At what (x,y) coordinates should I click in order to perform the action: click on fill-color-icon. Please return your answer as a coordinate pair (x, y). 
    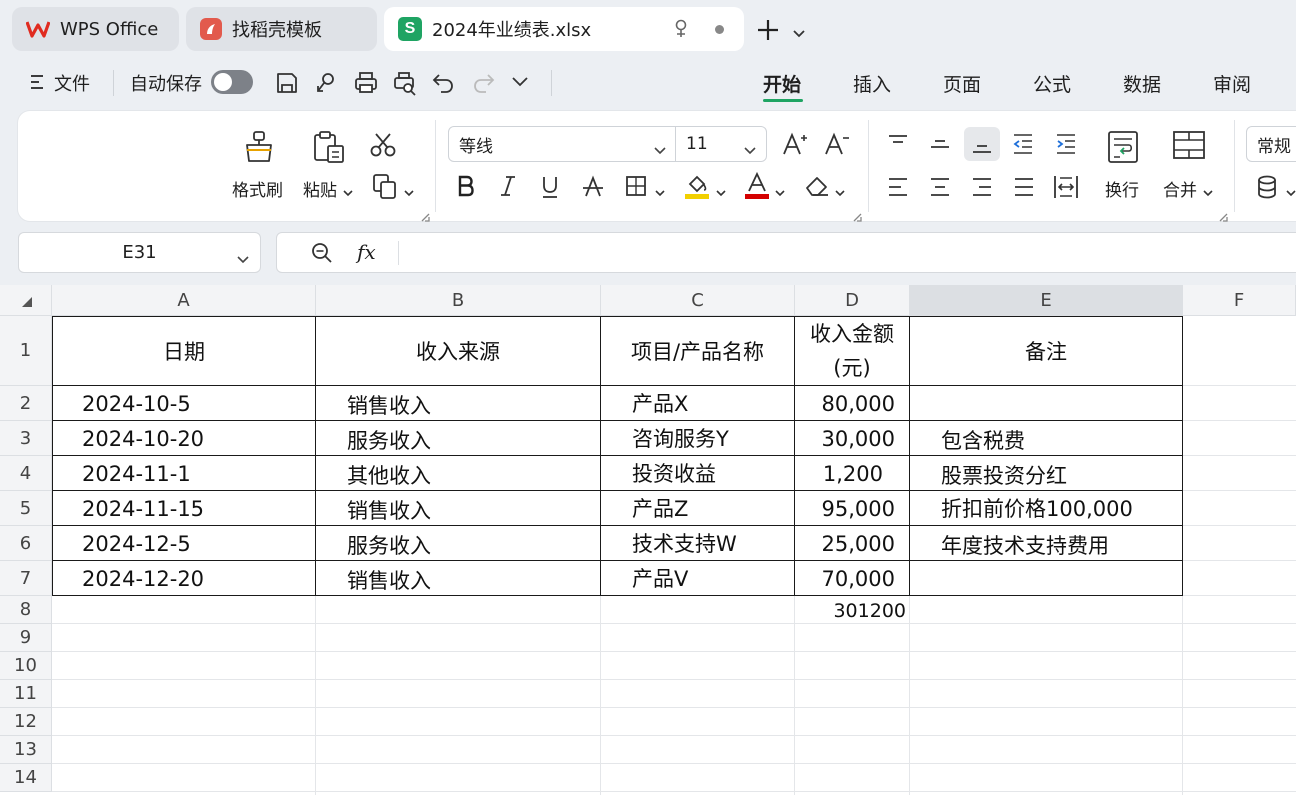
    Looking at the image, I should click on (697, 188).